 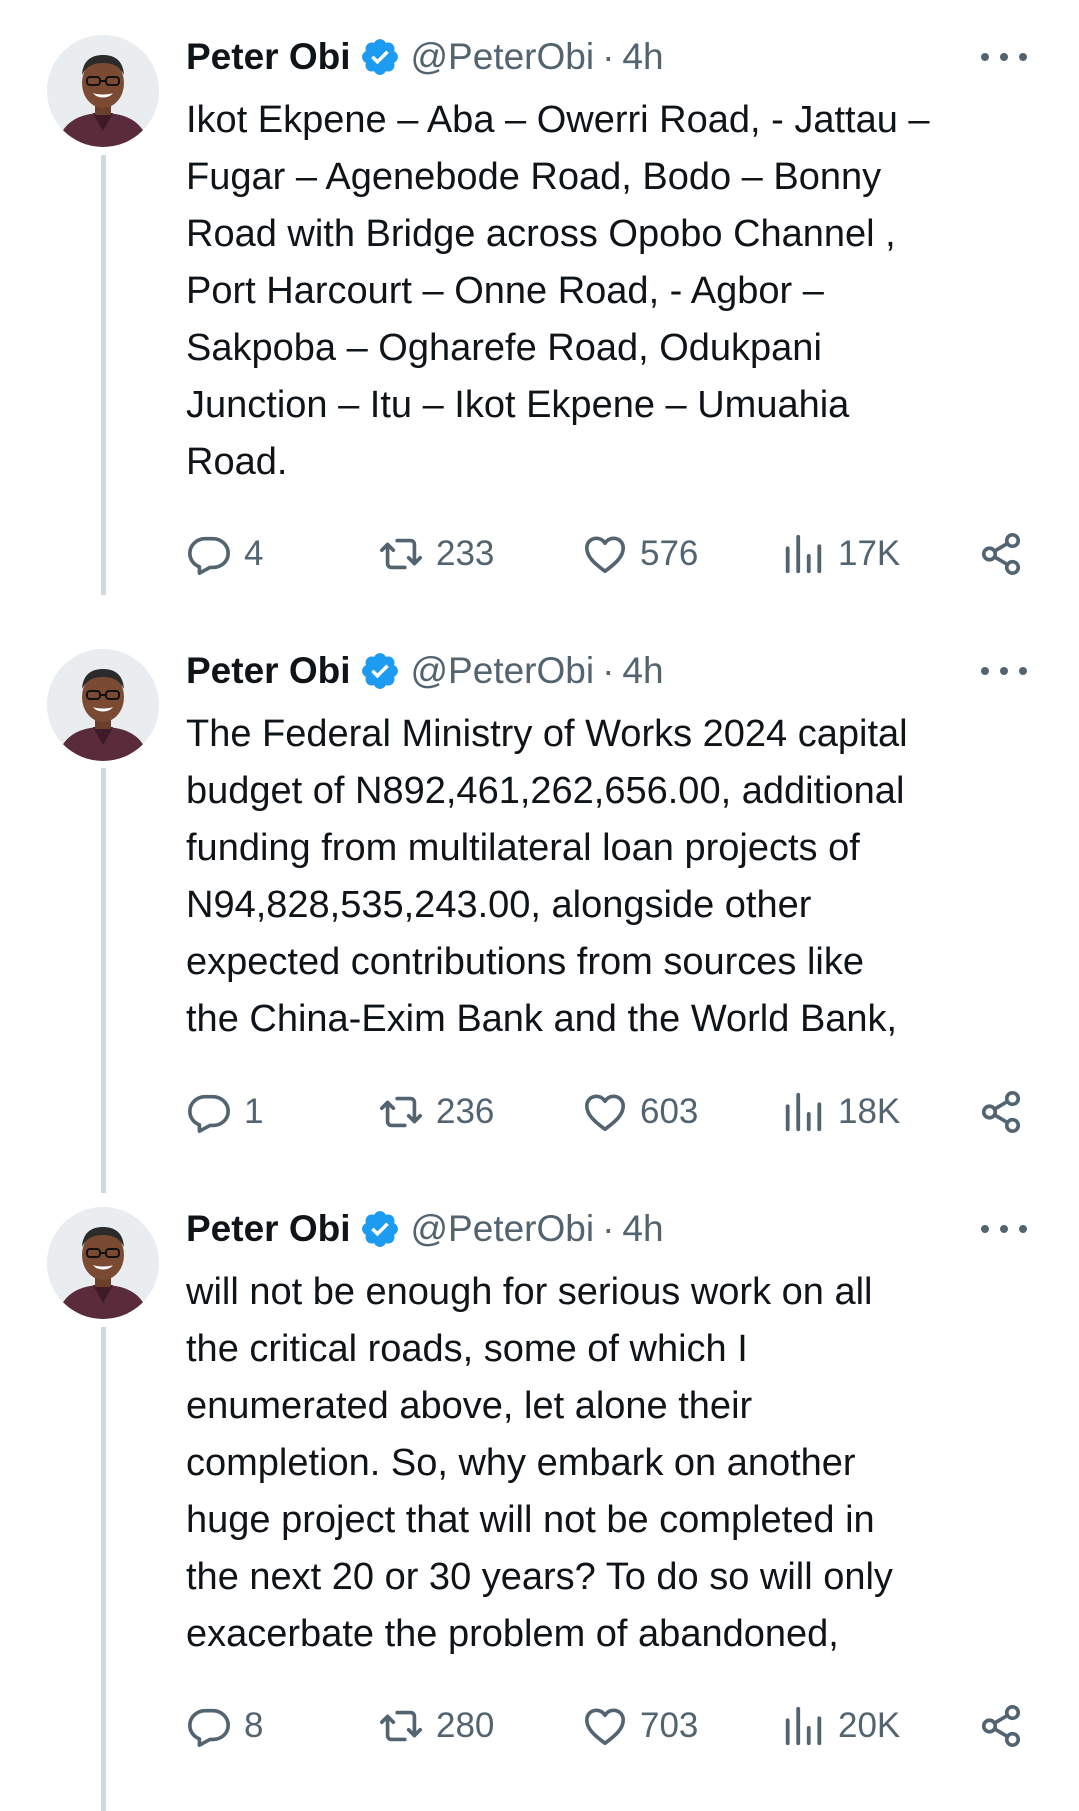 I want to click on reply-count: 1, so click(x=254, y=1111).